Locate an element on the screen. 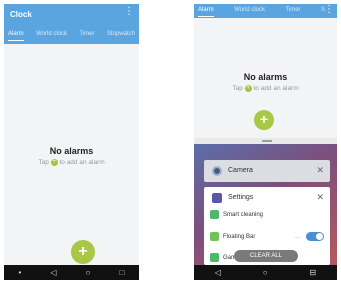 The width and height of the screenshot is (341, 283). navigation-bar: ◁ ○ ⊟ is located at coordinates (265, 272).